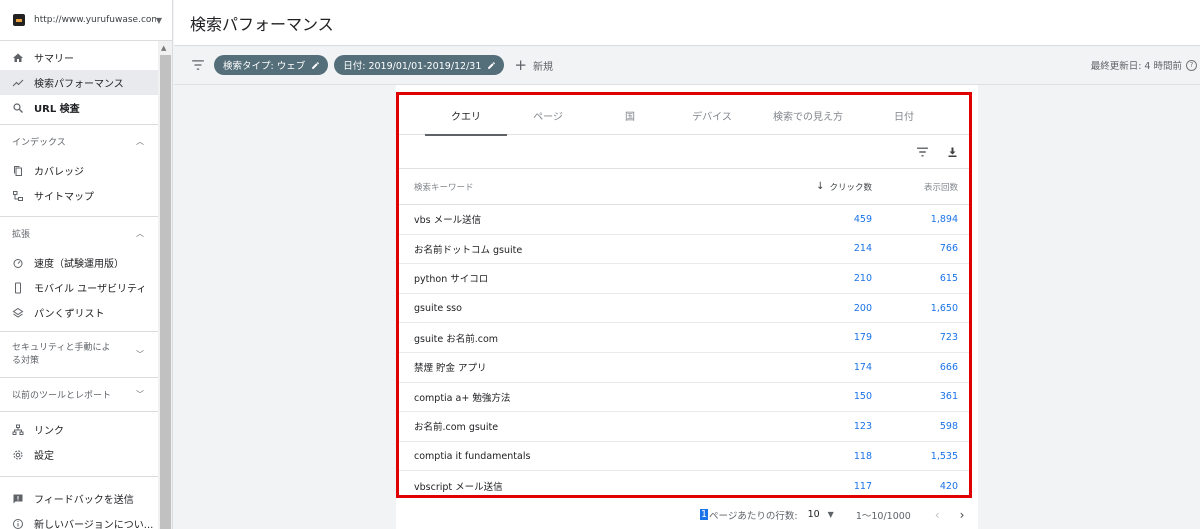  I want to click on column-header-clicks: ↓ クリック数, so click(844, 187).